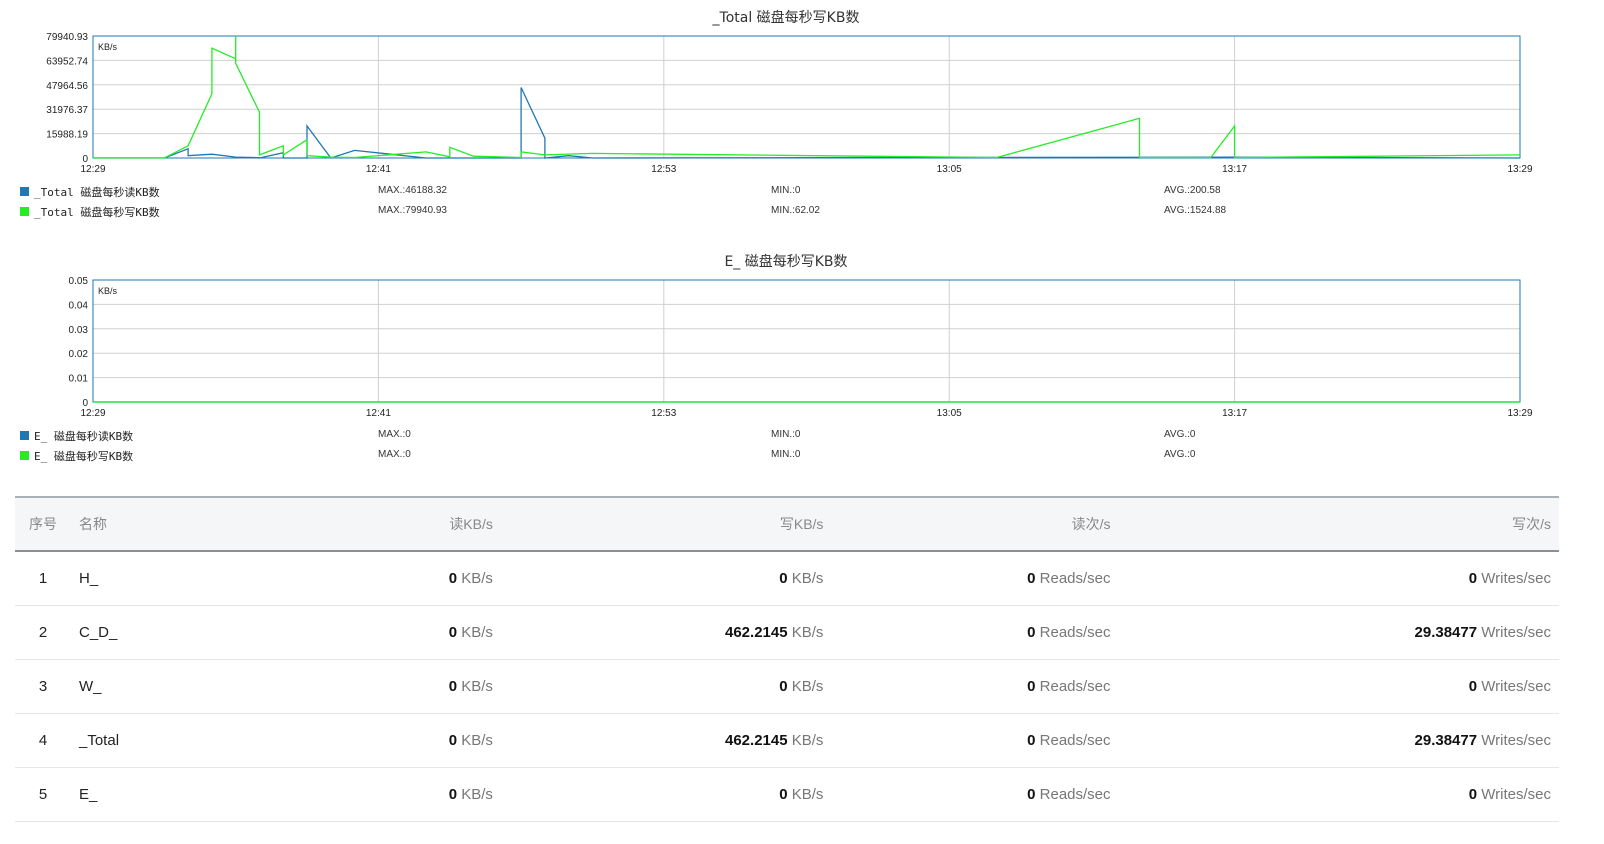 This screenshot has width=1604, height=844. What do you see at coordinates (1531, 524) in the screenshot?
I see `header-writes-per-sec: 写次/s` at bounding box center [1531, 524].